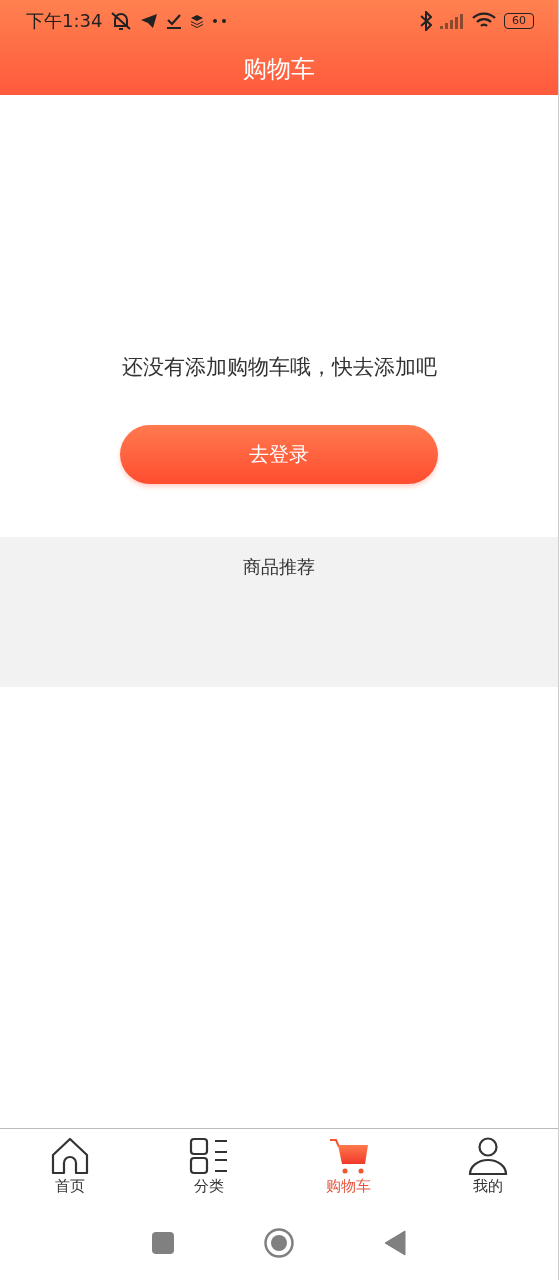 The width and height of the screenshot is (559, 1280). Describe the element at coordinates (209, 1156) in the screenshot. I see `category-icon` at that location.